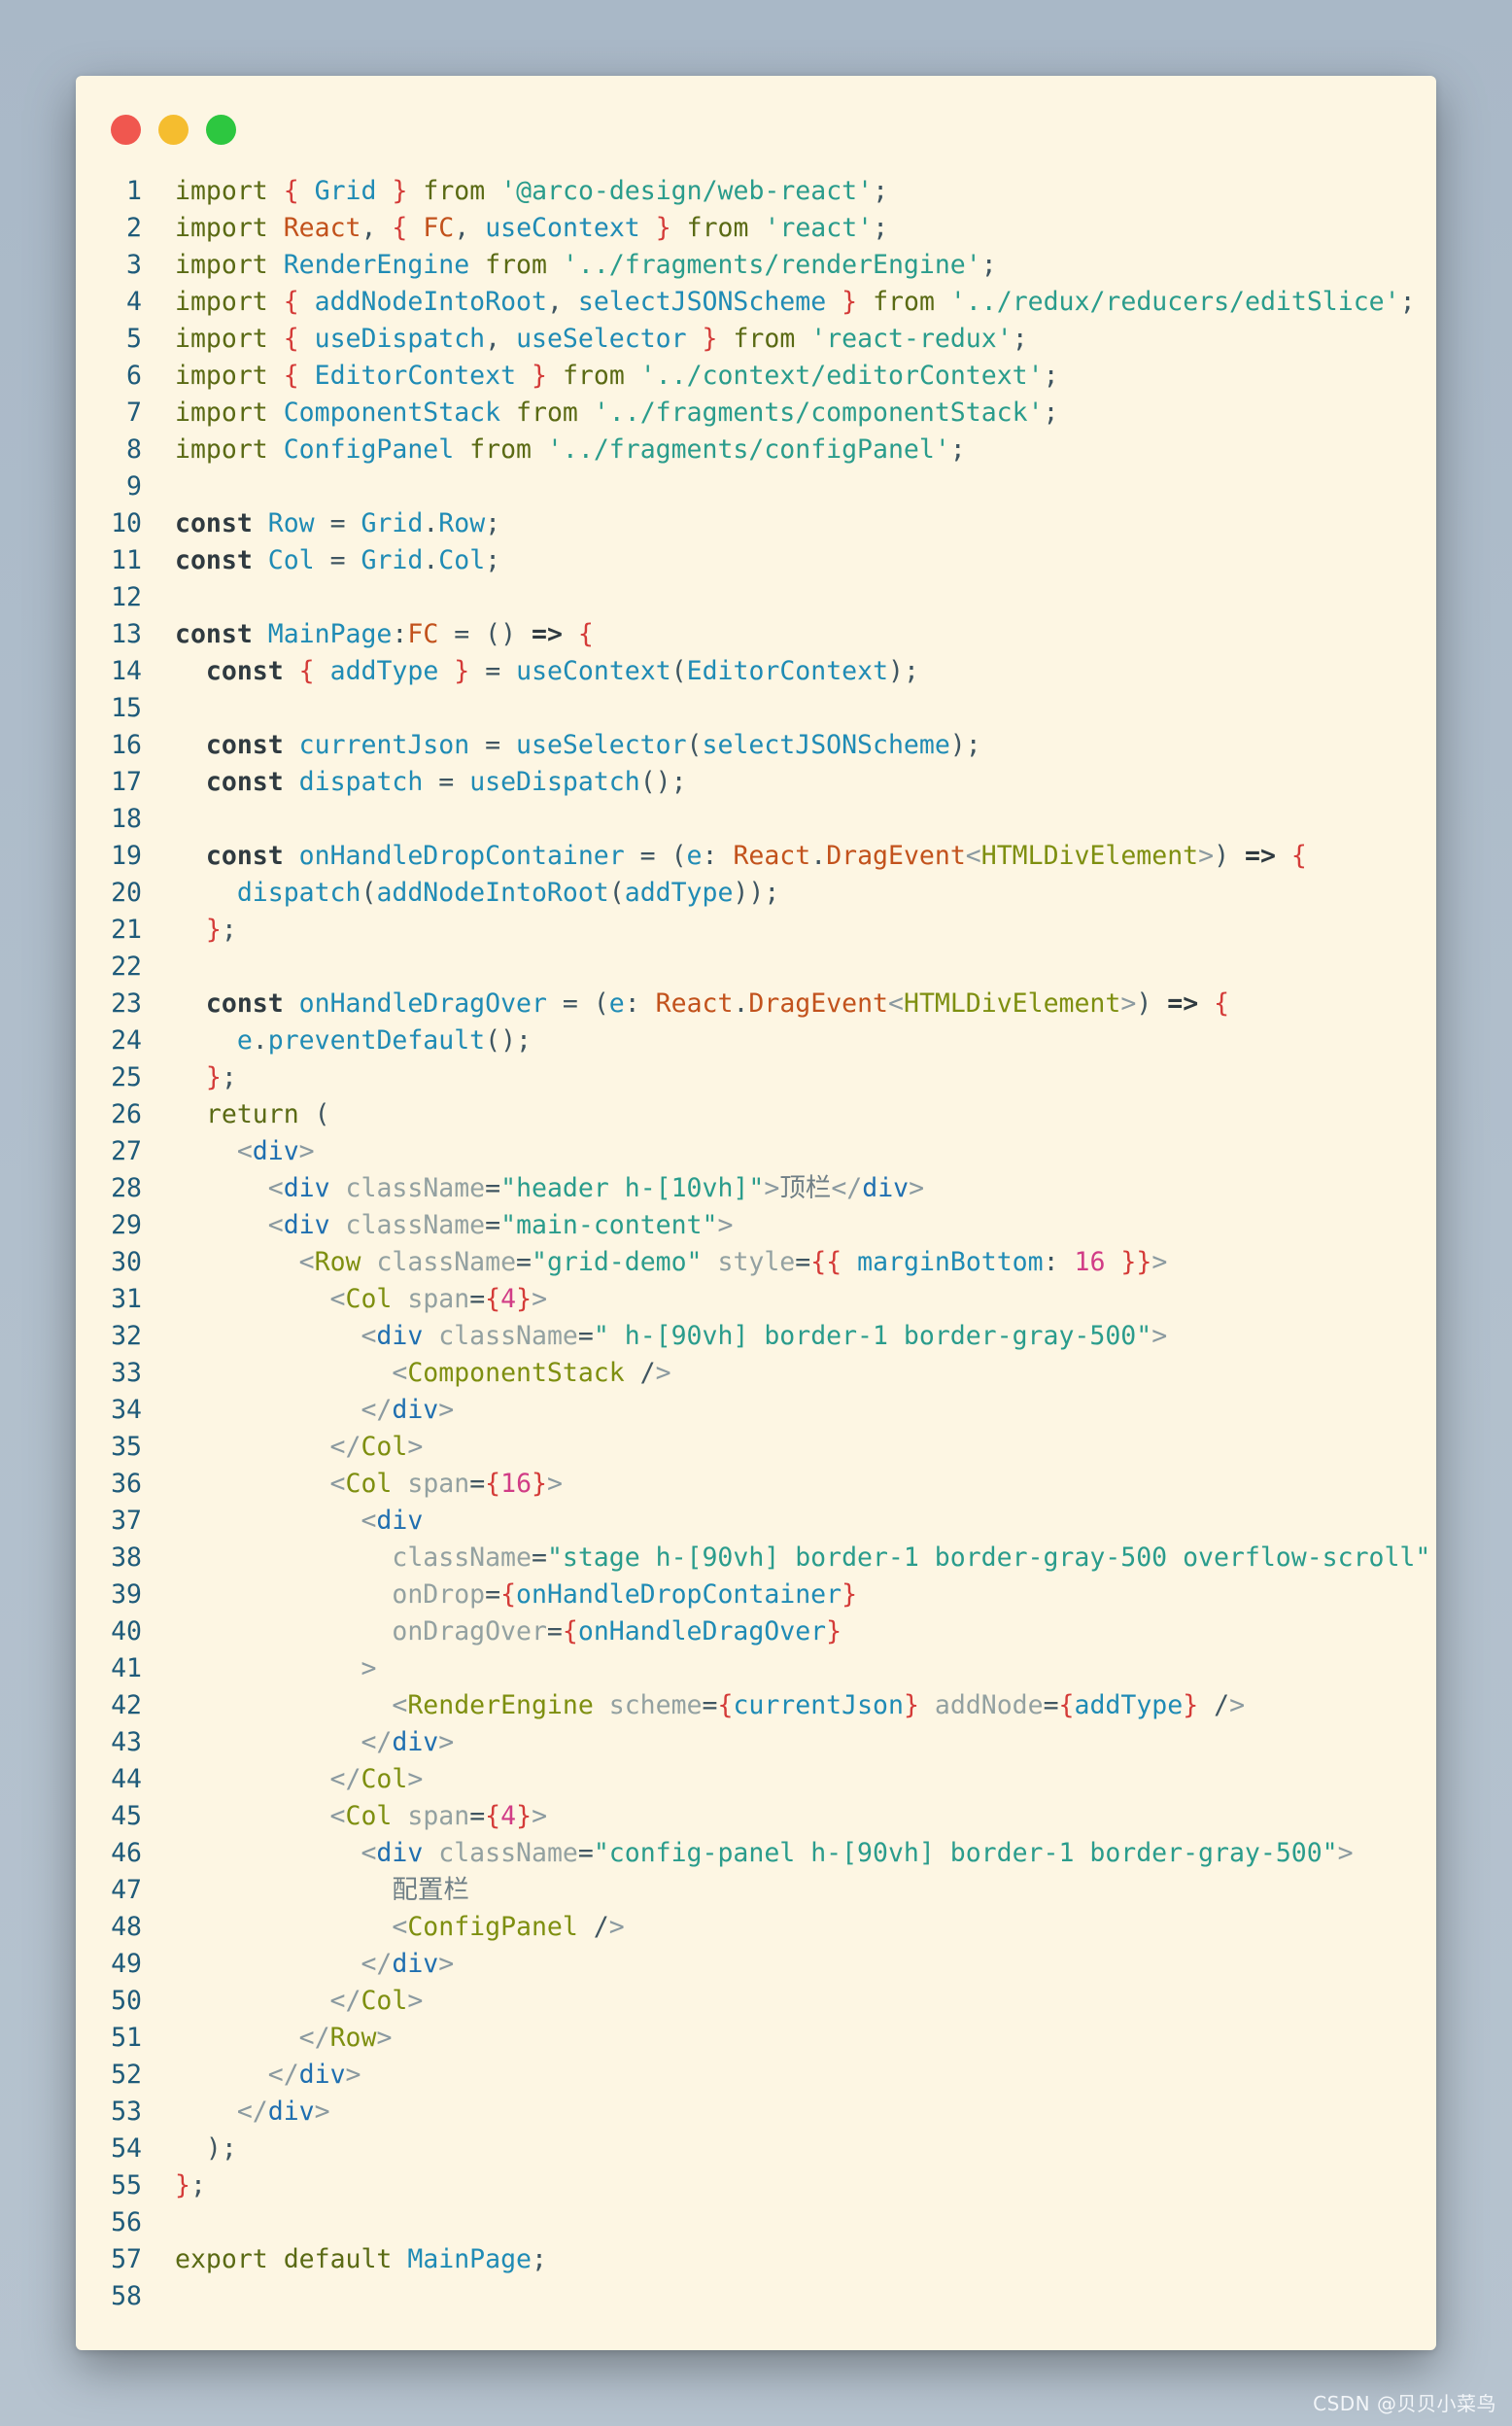 The image size is (1512, 2426). What do you see at coordinates (134, 486) in the screenshot?
I see `line-number: 9` at bounding box center [134, 486].